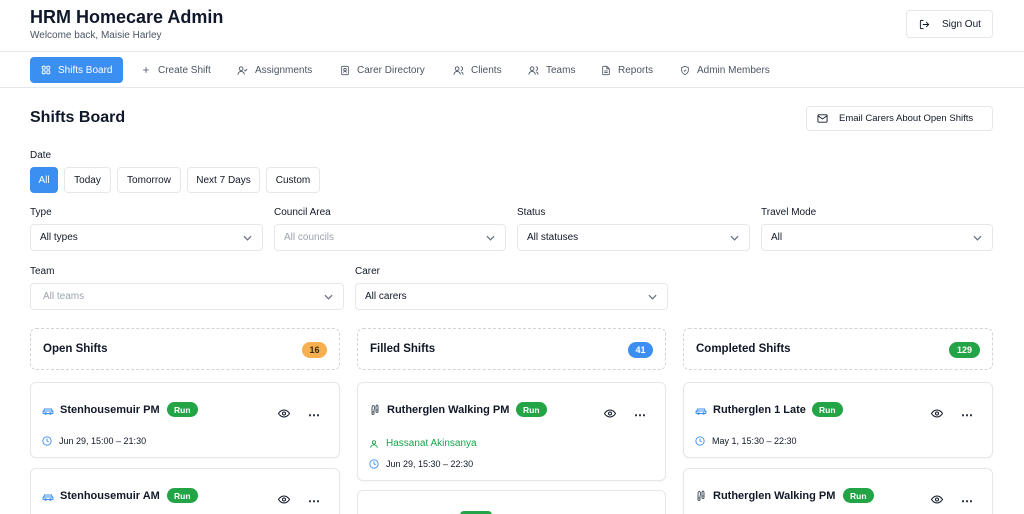 The image size is (1024, 514). I want to click on carer-filter-label: Carer, so click(368, 271).